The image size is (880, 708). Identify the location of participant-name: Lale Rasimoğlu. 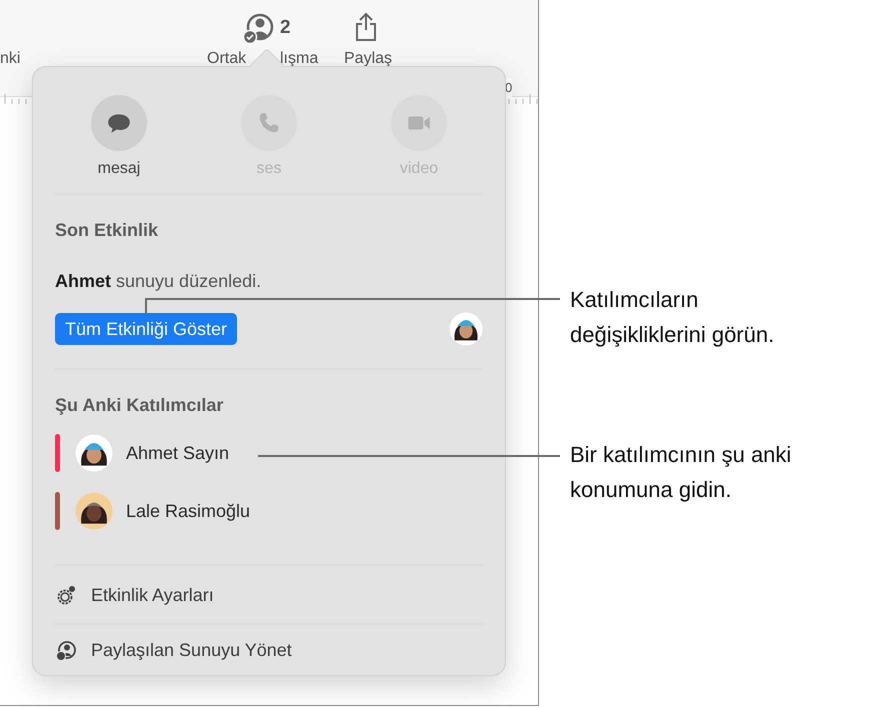
(188, 511).